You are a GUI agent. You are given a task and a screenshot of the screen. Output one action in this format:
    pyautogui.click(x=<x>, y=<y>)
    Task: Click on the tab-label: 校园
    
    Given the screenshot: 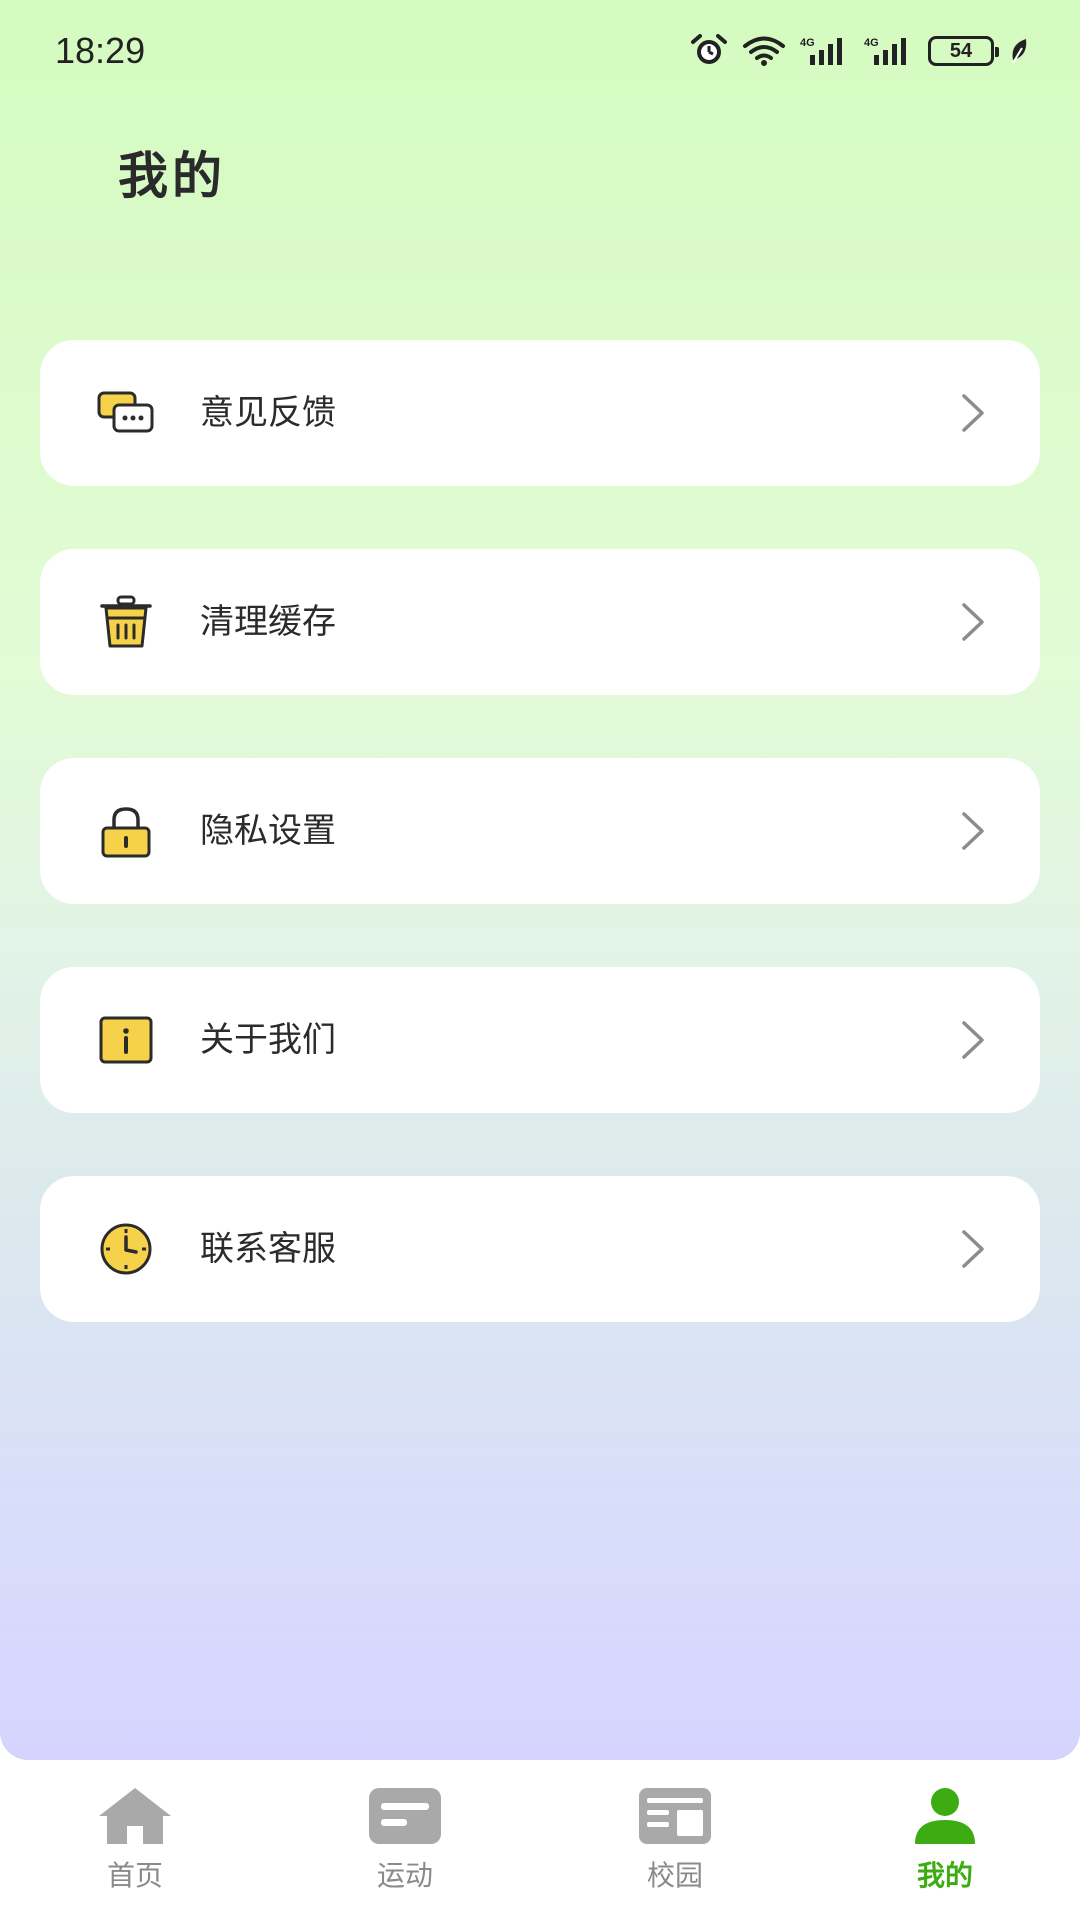 What is the action you would take?
    pyautogui.click(x=674, y=1875)
    